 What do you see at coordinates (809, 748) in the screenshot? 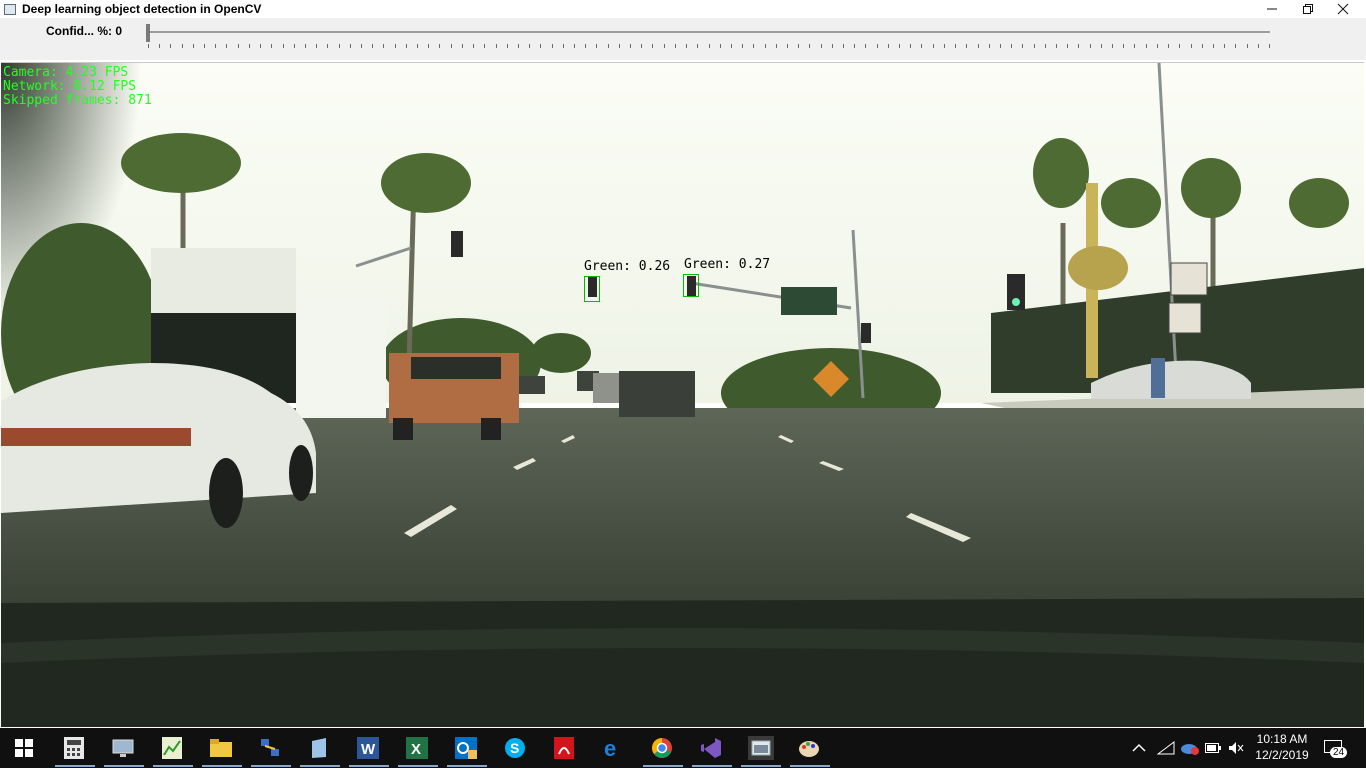
I see `paint-icon` at bounding box center [809, 748].